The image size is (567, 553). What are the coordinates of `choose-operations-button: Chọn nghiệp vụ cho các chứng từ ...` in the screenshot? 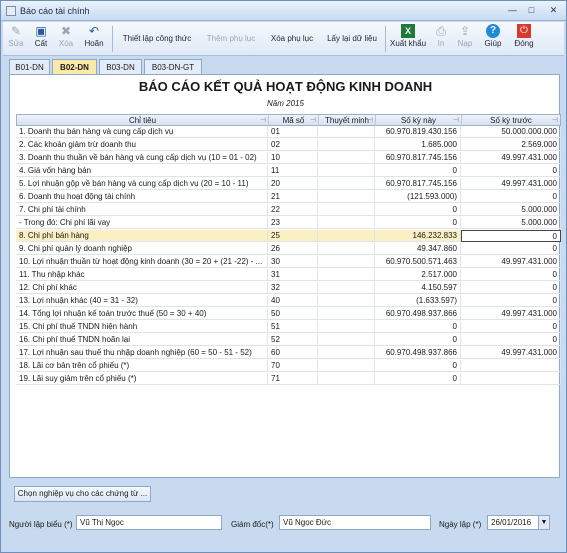 It's located at (82, 494).